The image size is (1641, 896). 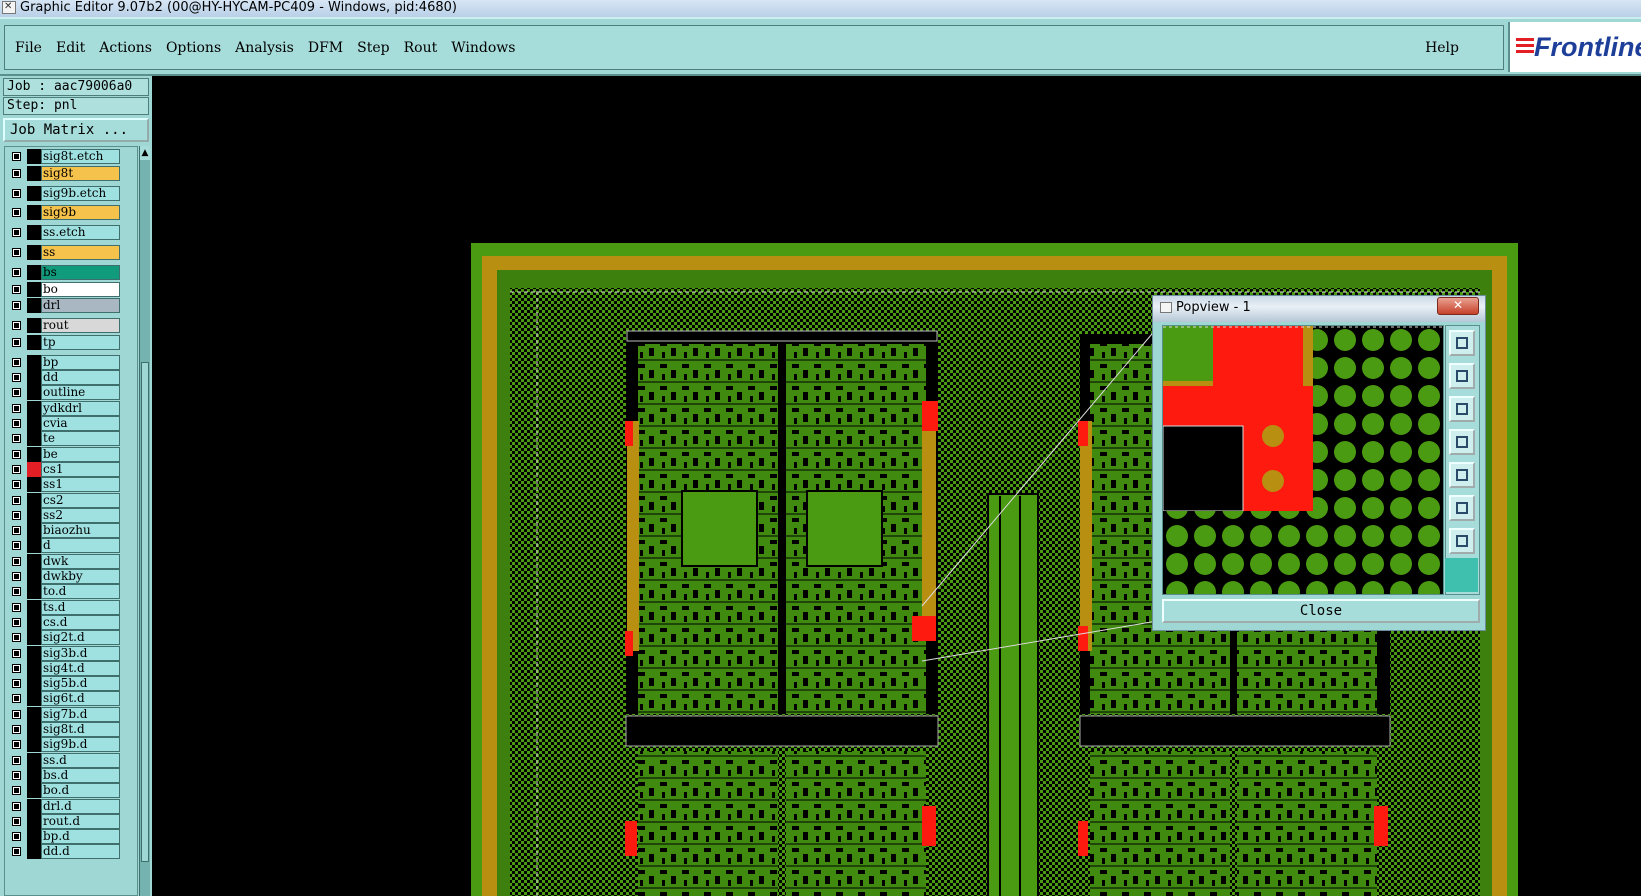 I want to click on layer-name: drl, so click(x=80, y=306).